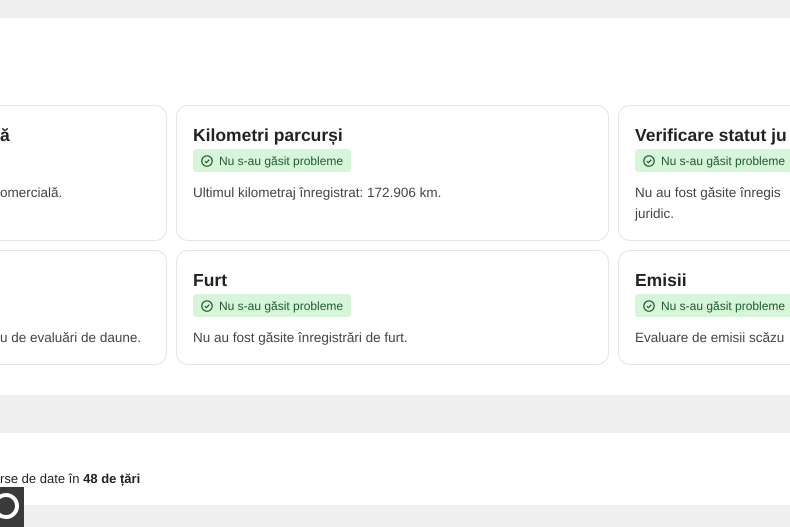  I want to click on card-description: u de evaluări de daune., so click(71, 337).